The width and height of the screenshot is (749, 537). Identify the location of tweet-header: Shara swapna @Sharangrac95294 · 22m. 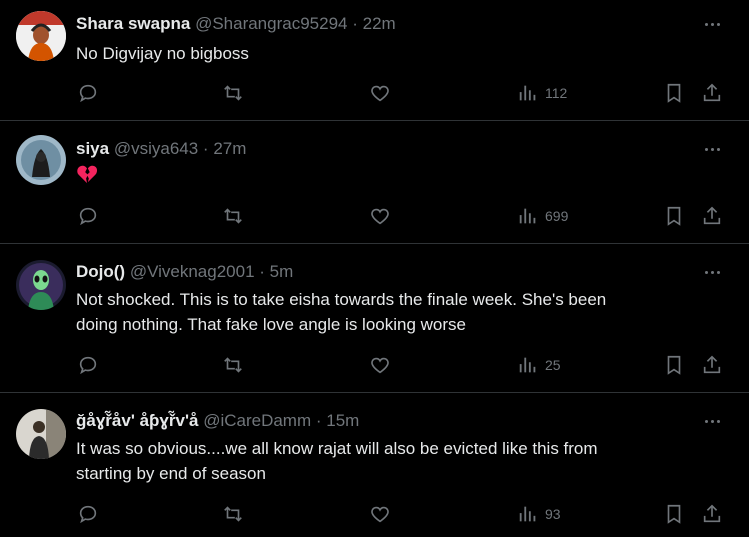
(236, 24).